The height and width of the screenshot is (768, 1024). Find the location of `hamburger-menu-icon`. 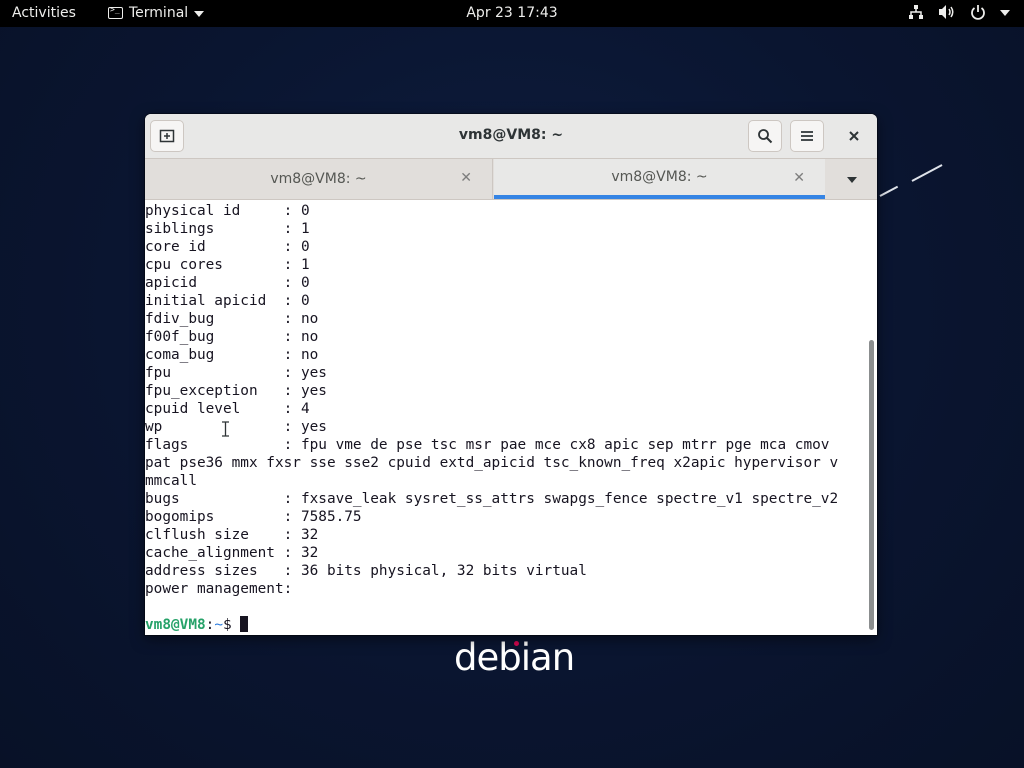

hamburger-menu-icon is located at coordinates (807, 136).